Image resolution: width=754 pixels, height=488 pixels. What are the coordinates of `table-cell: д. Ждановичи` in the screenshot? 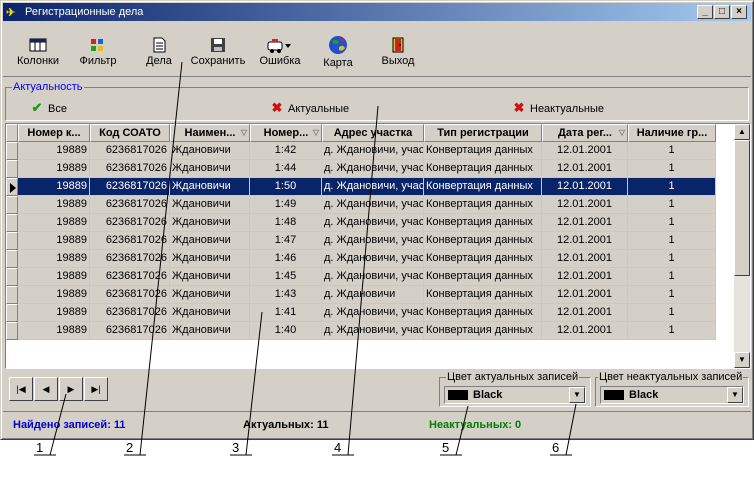 It's located at (373, 295).